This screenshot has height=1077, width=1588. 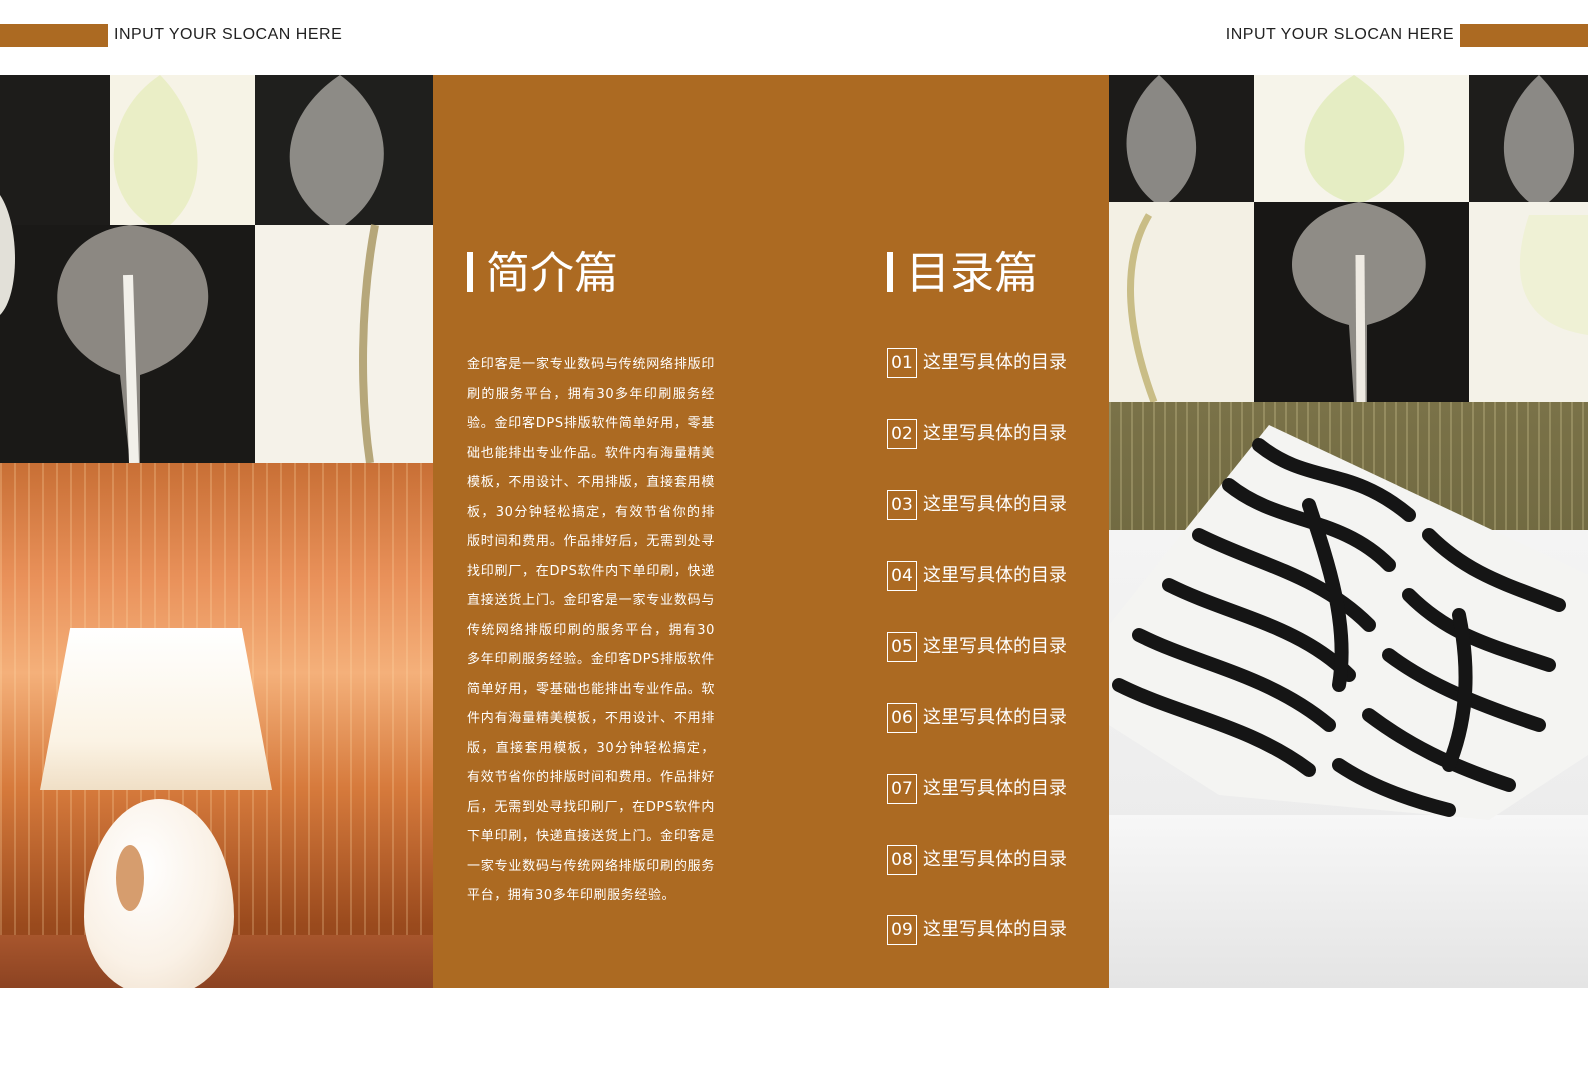 What do you see at coordinates (902, 434) in the screenshot?
I see `toc-number-box: 02` at bounding box center [902, 434].